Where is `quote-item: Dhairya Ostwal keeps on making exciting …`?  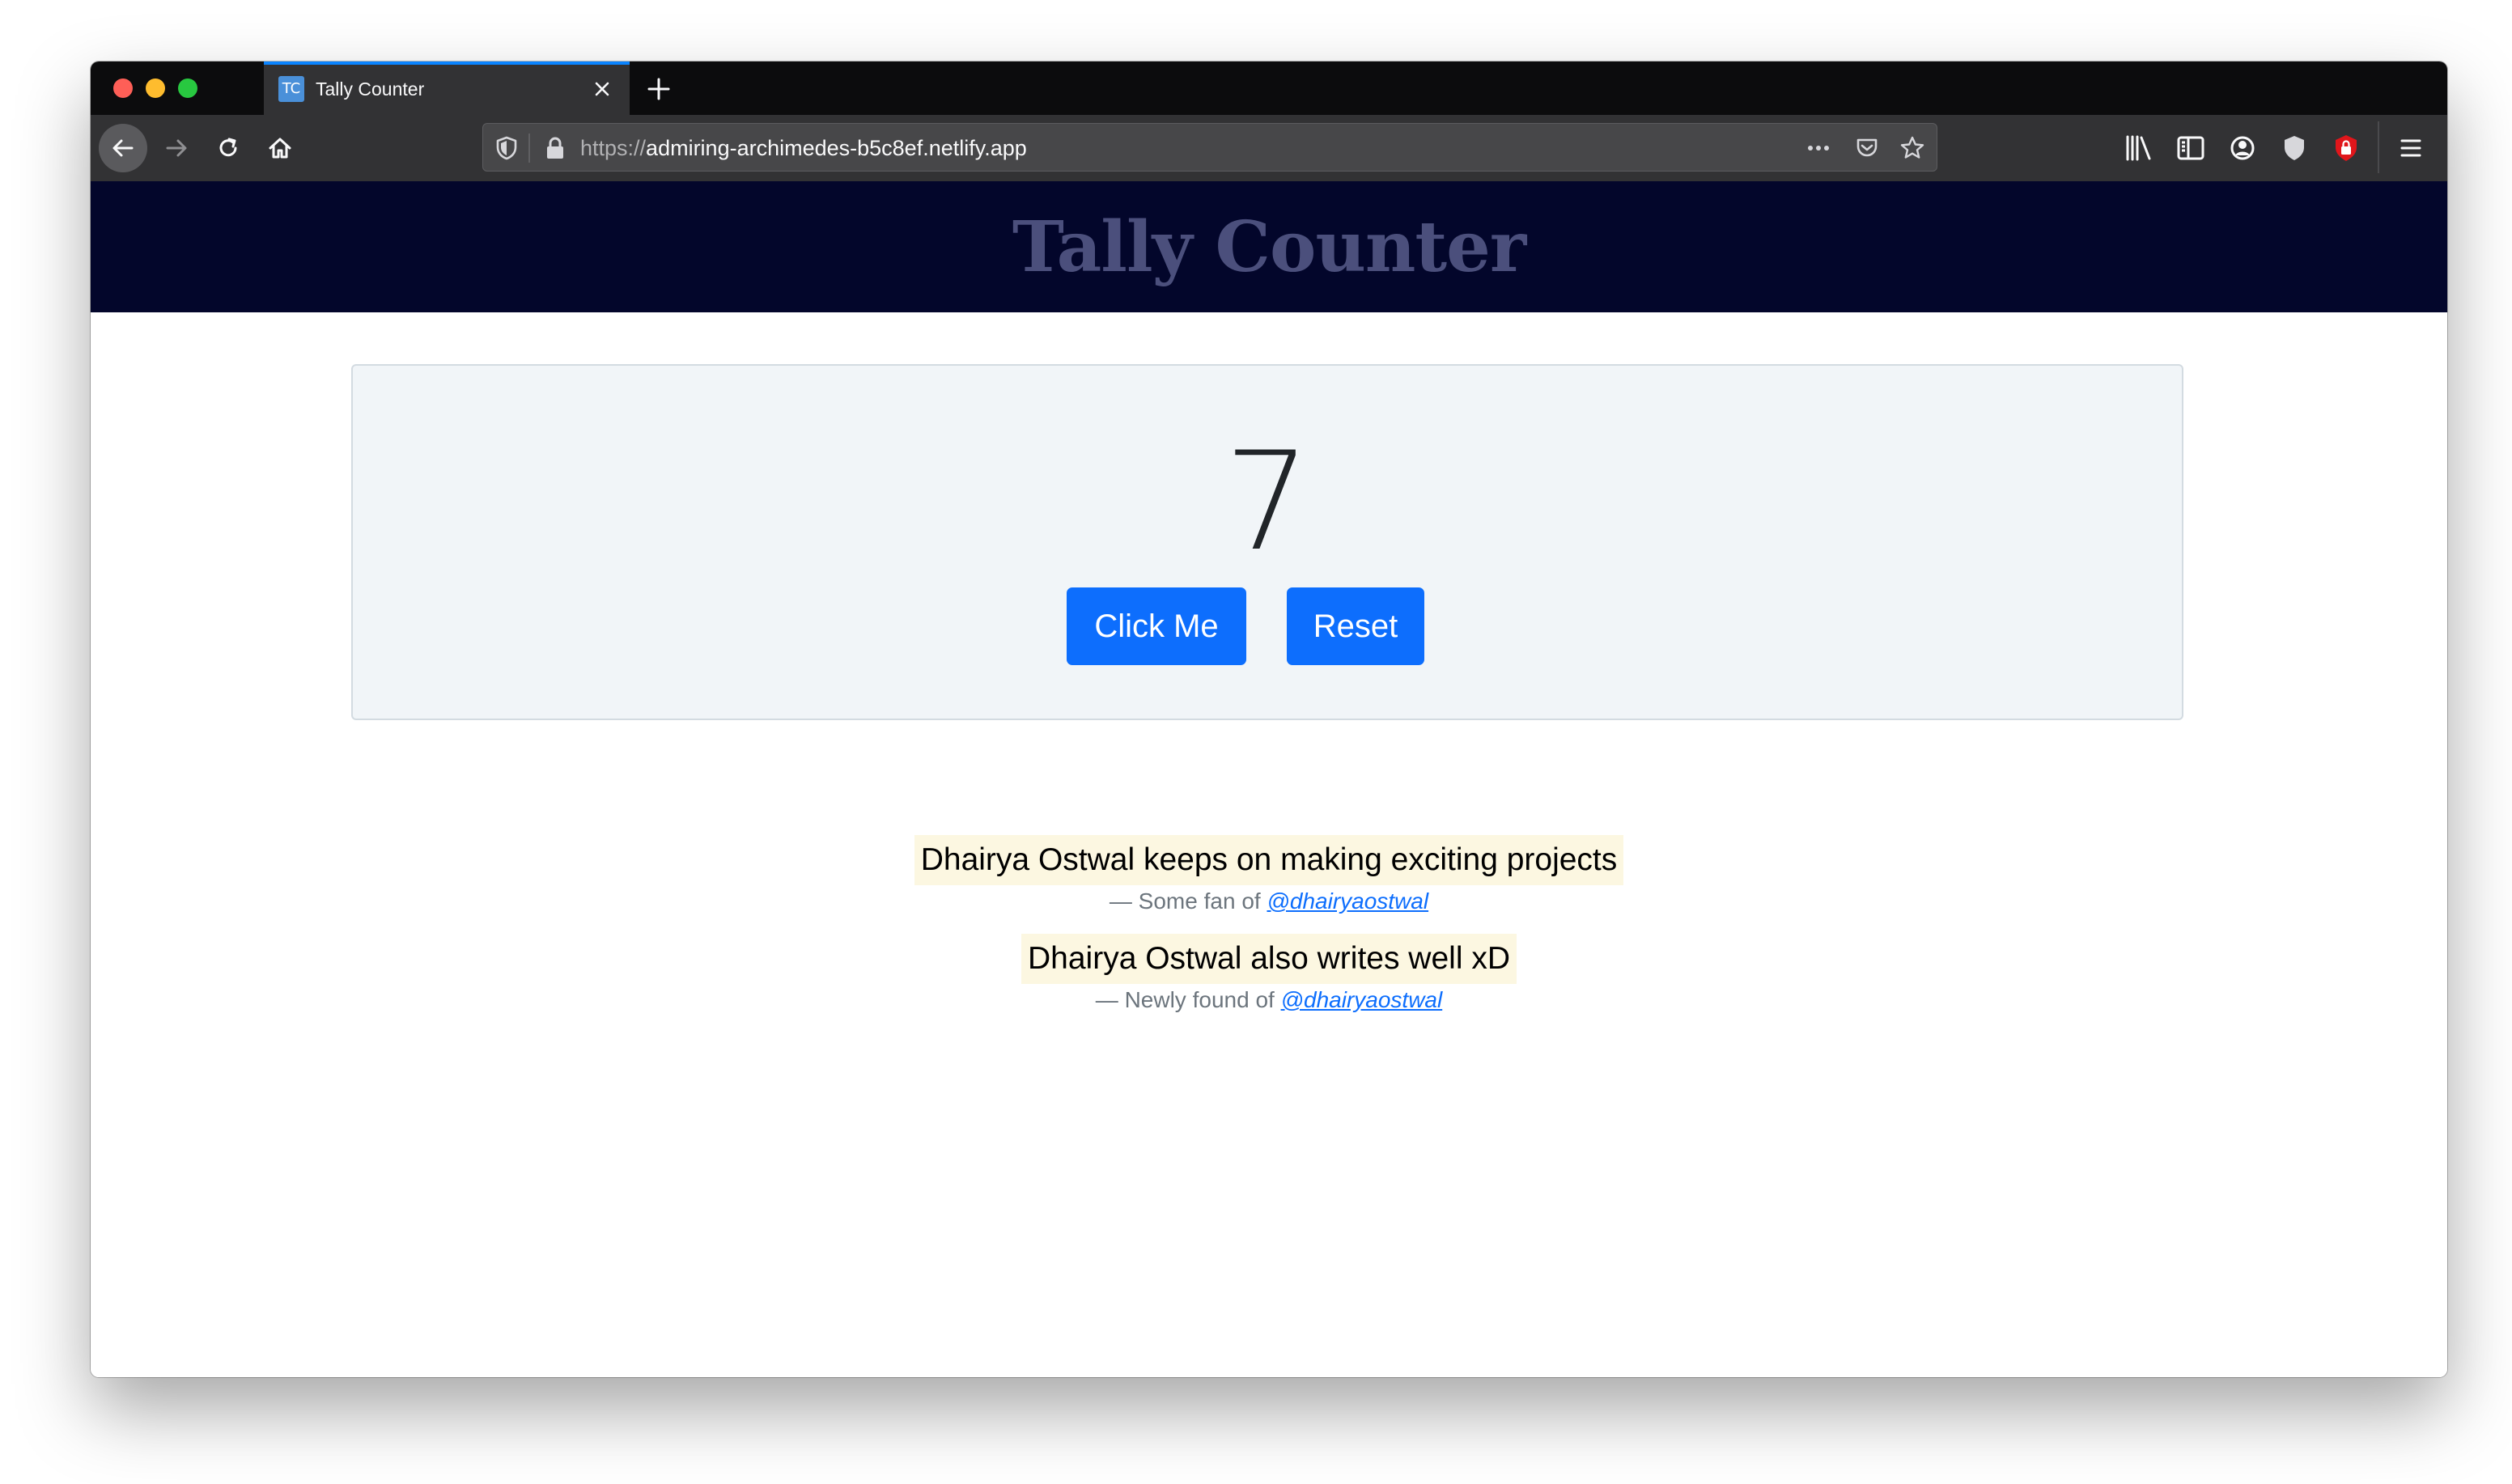
quote-item: Dhairya Ostwal keeps on making exciting … is located at coordinates (1269, 876).